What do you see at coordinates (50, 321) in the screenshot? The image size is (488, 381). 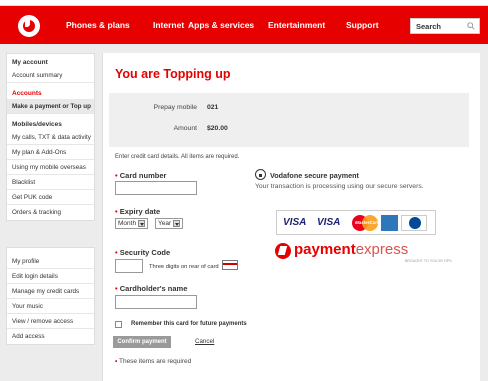 I see `sidebar-item-remove-access: View / remove access` at bounding box center [50, 321].